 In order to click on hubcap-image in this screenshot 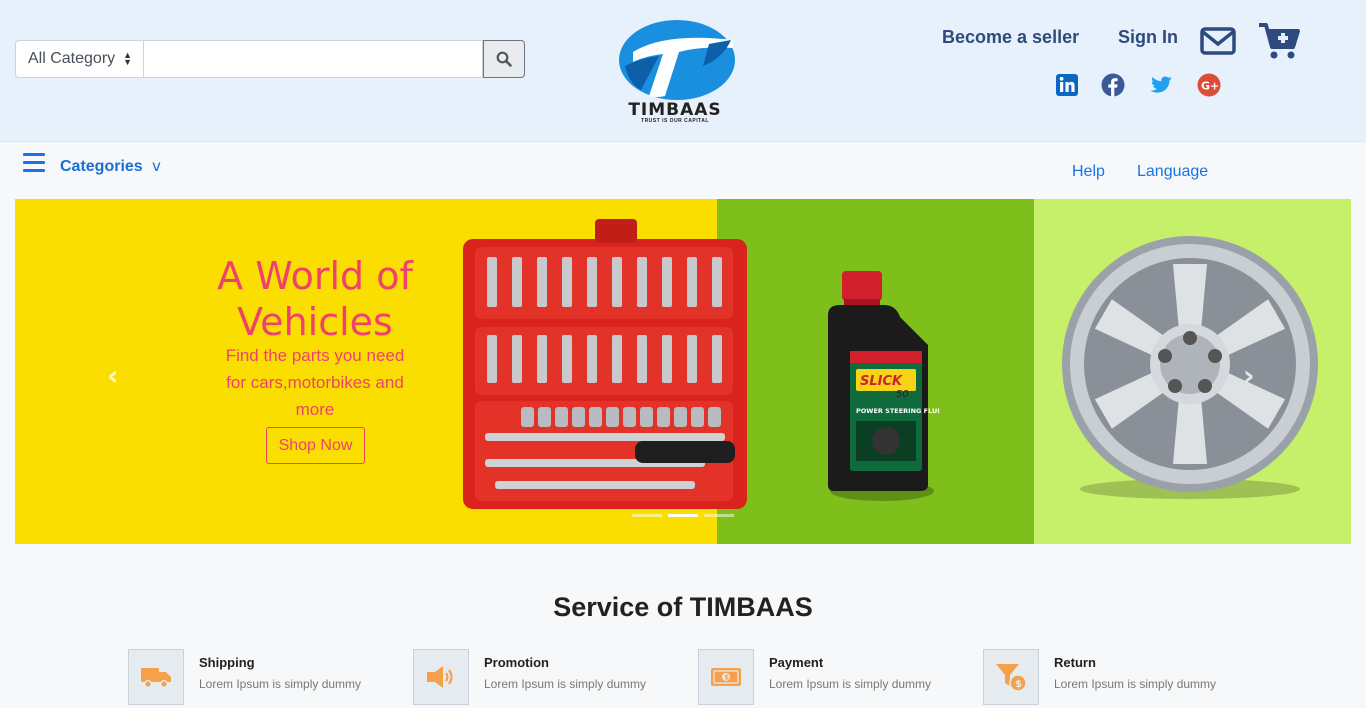, I will do `click(1190, 367)`.